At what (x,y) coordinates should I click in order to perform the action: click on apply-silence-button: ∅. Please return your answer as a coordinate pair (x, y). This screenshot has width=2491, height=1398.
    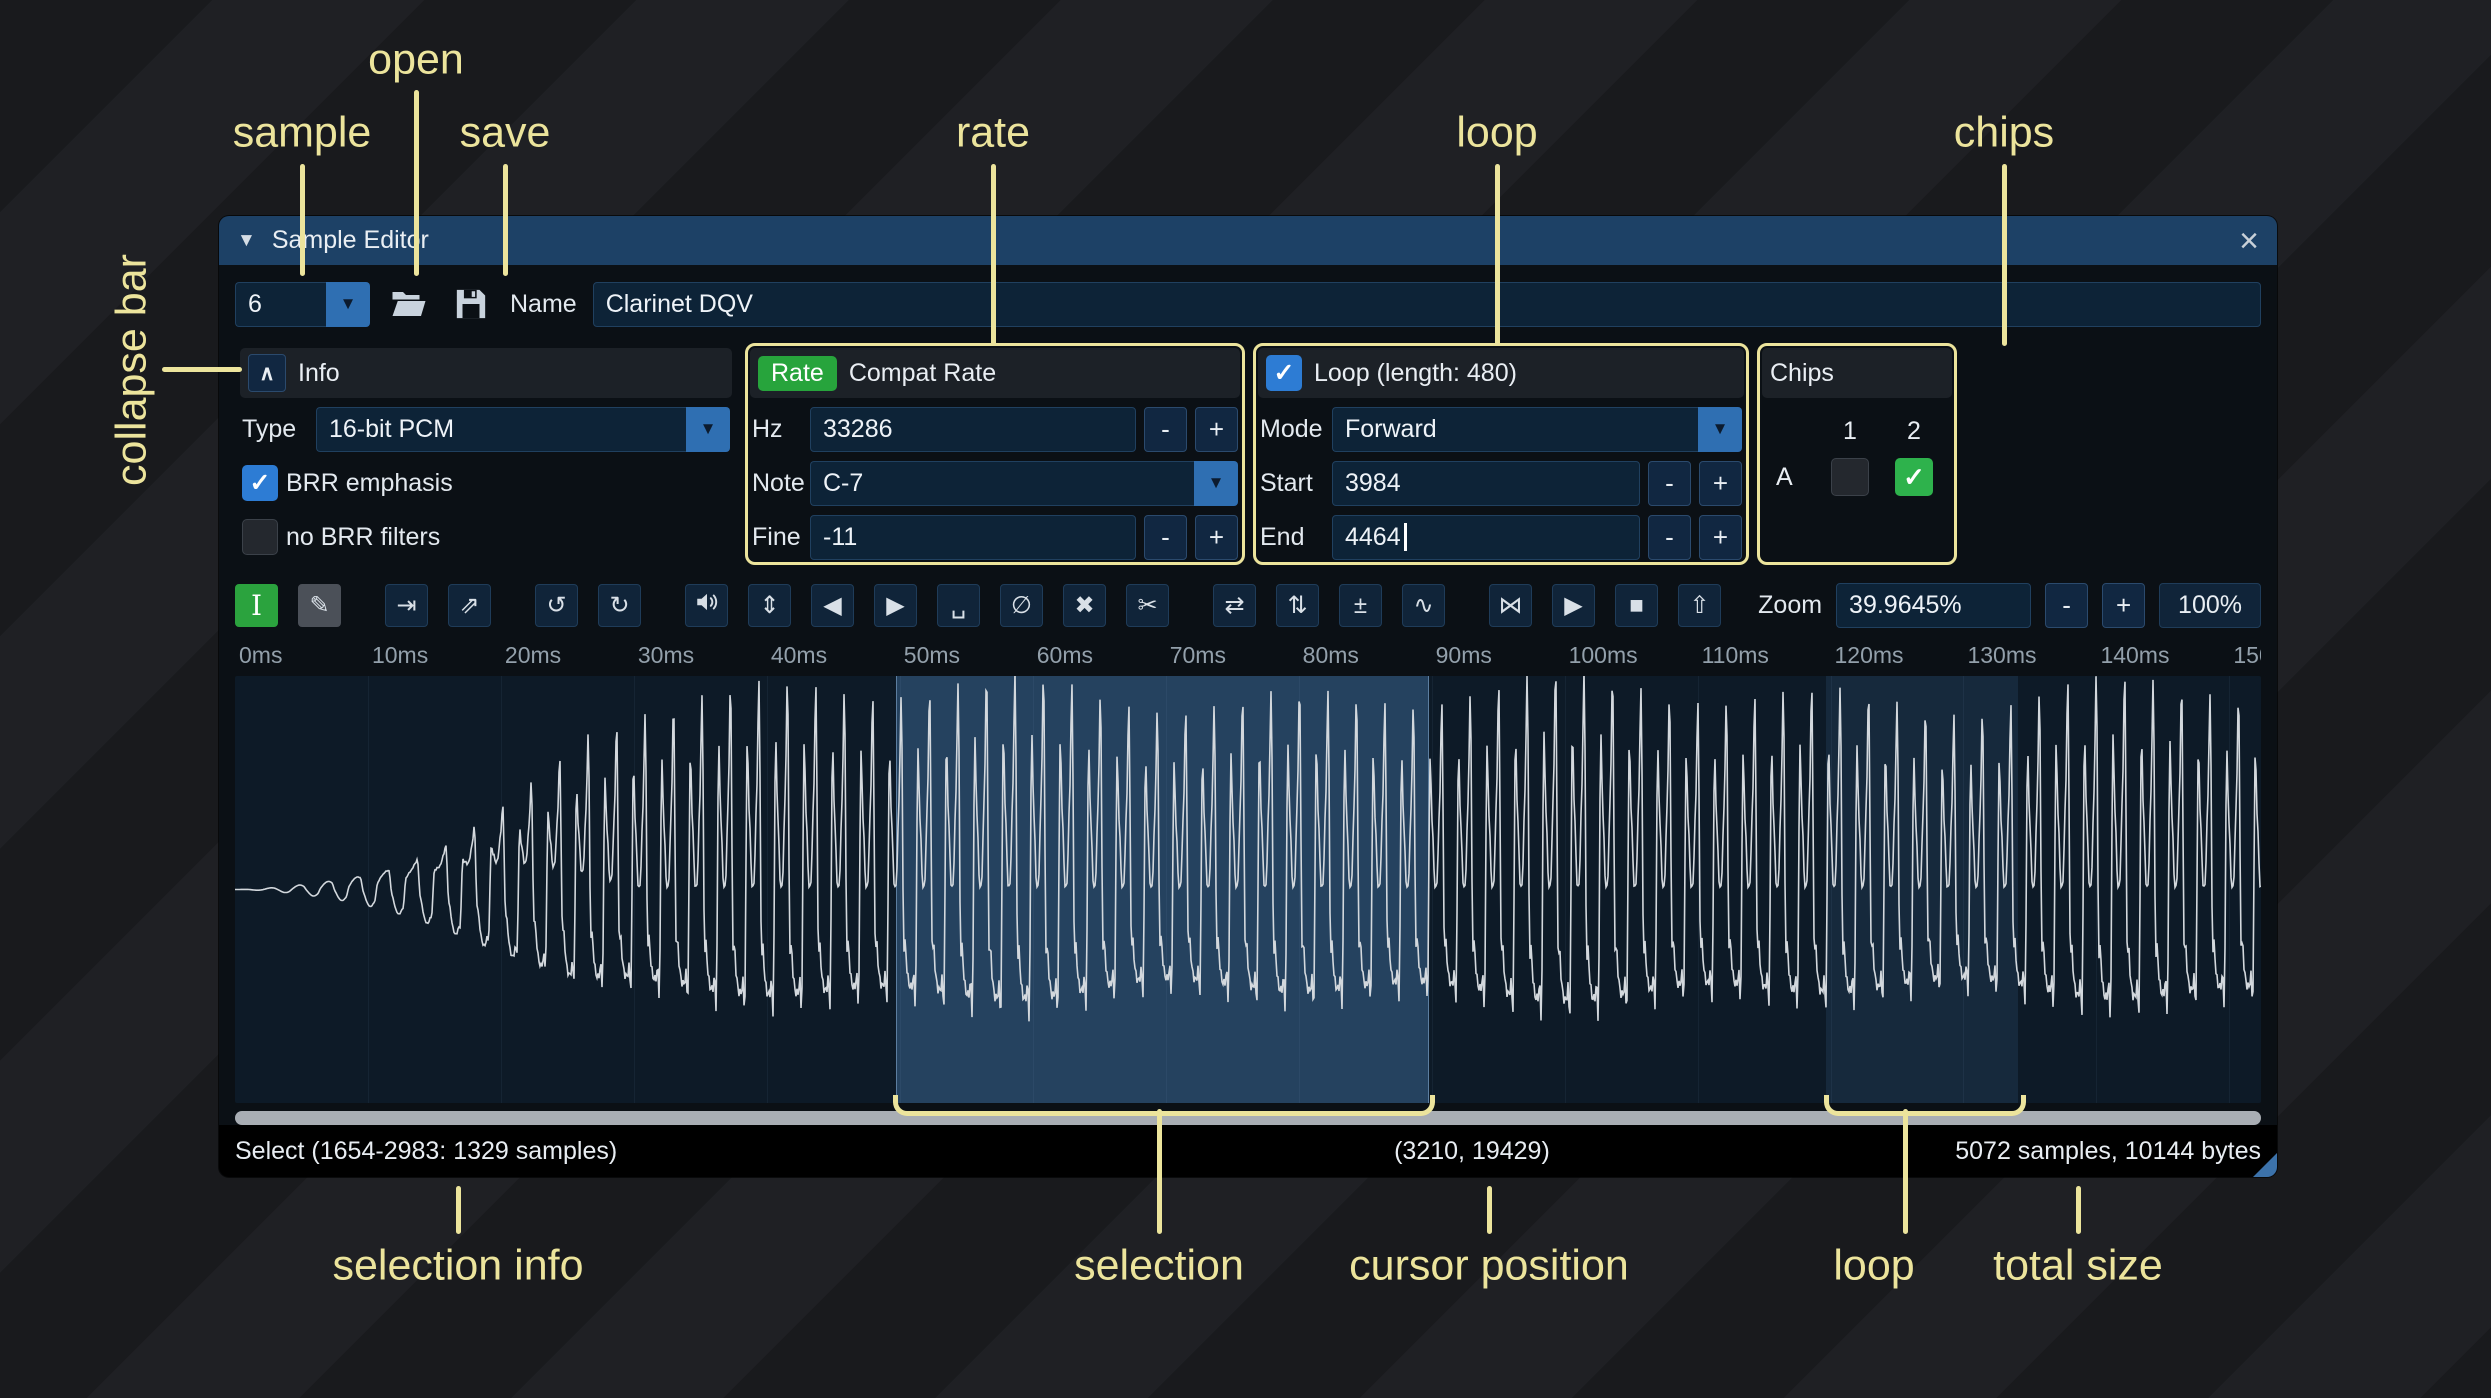
    Looking at the image, I should click on (1021, 605).